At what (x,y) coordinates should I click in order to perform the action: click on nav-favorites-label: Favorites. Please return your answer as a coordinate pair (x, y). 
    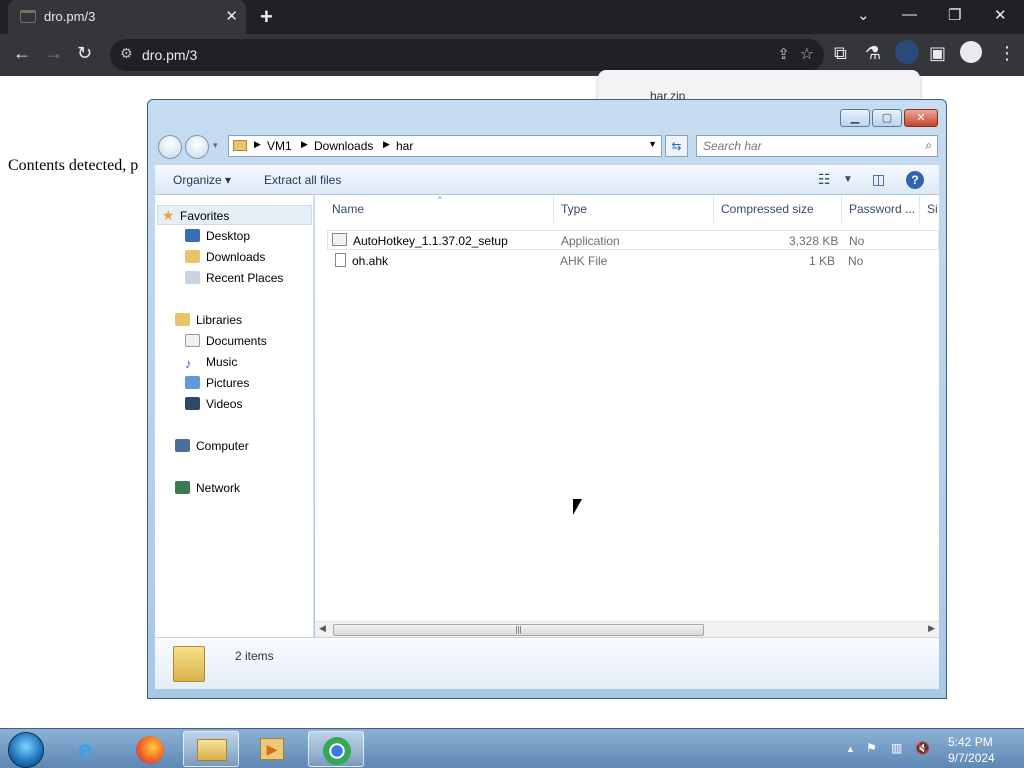
    Looking at the image, I should click on (205, 216).